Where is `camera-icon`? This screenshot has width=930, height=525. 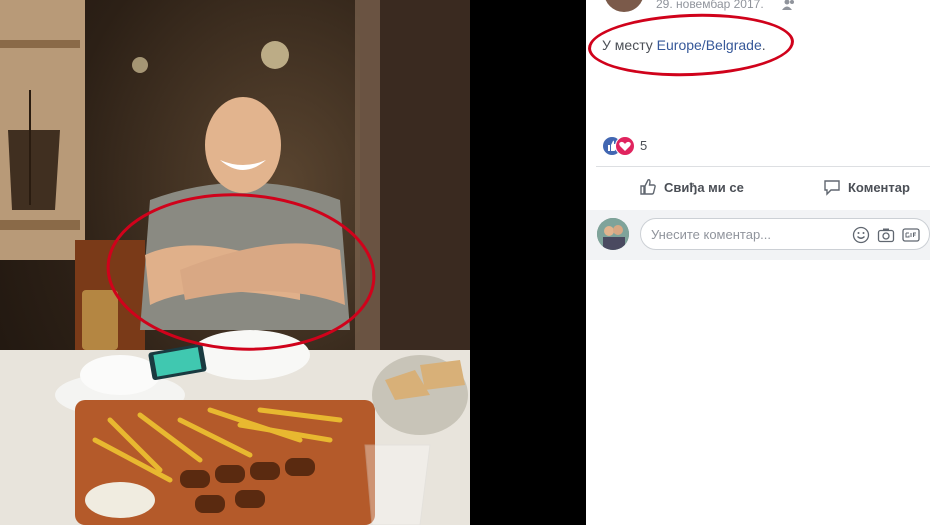 camera-icon is located at coordinates (886, 235).